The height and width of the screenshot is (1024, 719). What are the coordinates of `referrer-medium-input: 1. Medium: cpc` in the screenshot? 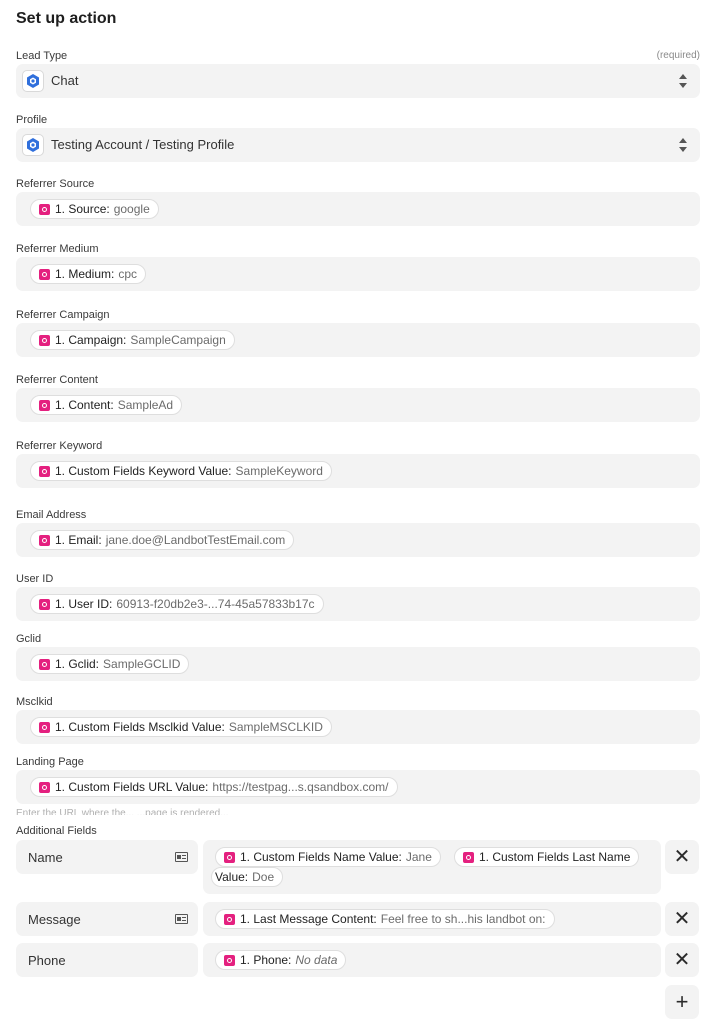 It's located at (358, 274).